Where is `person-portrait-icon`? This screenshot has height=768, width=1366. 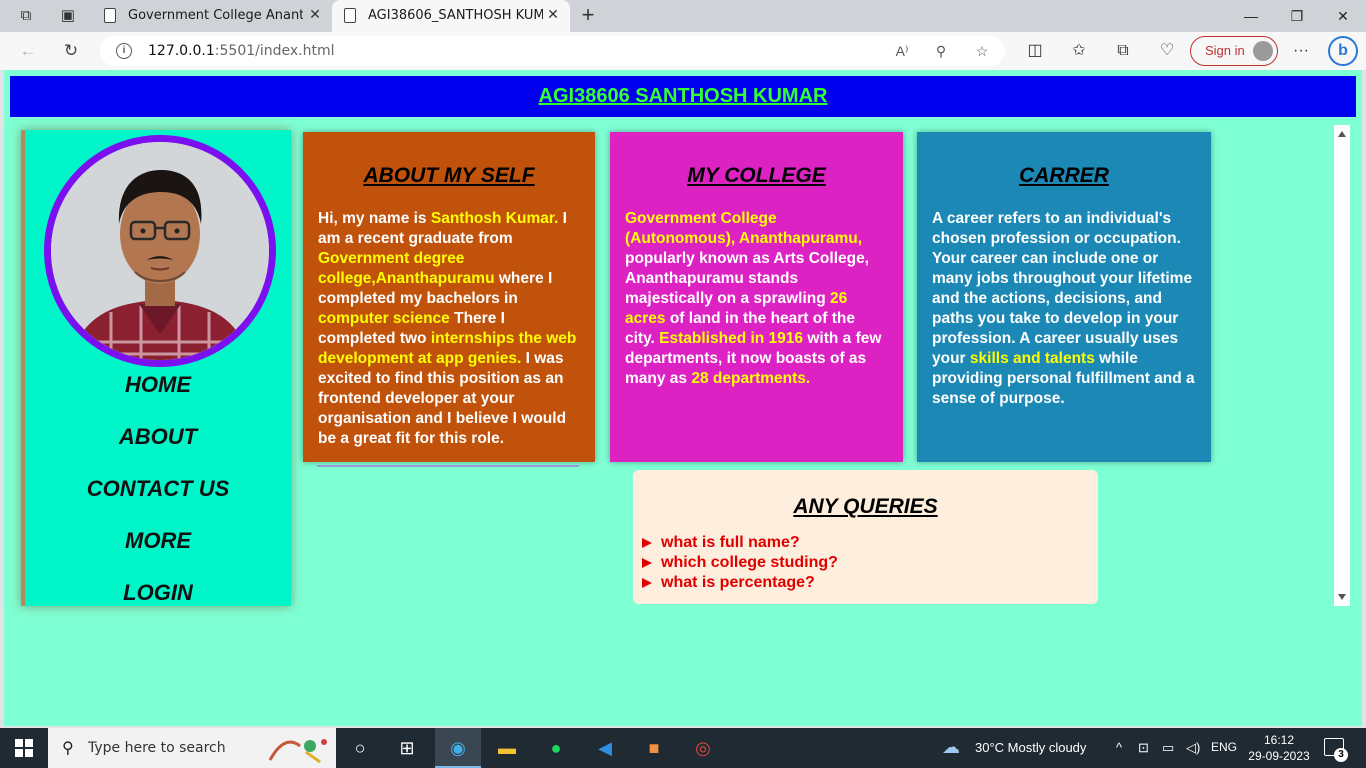 person-portrait-icon is located at coordinates (160, 251).